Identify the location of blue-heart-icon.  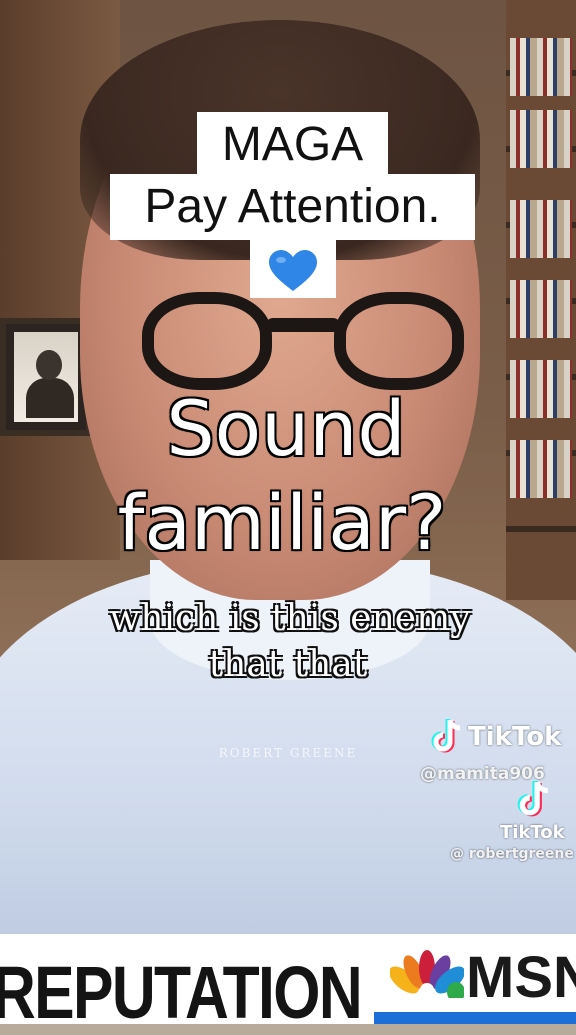
(293, 270).